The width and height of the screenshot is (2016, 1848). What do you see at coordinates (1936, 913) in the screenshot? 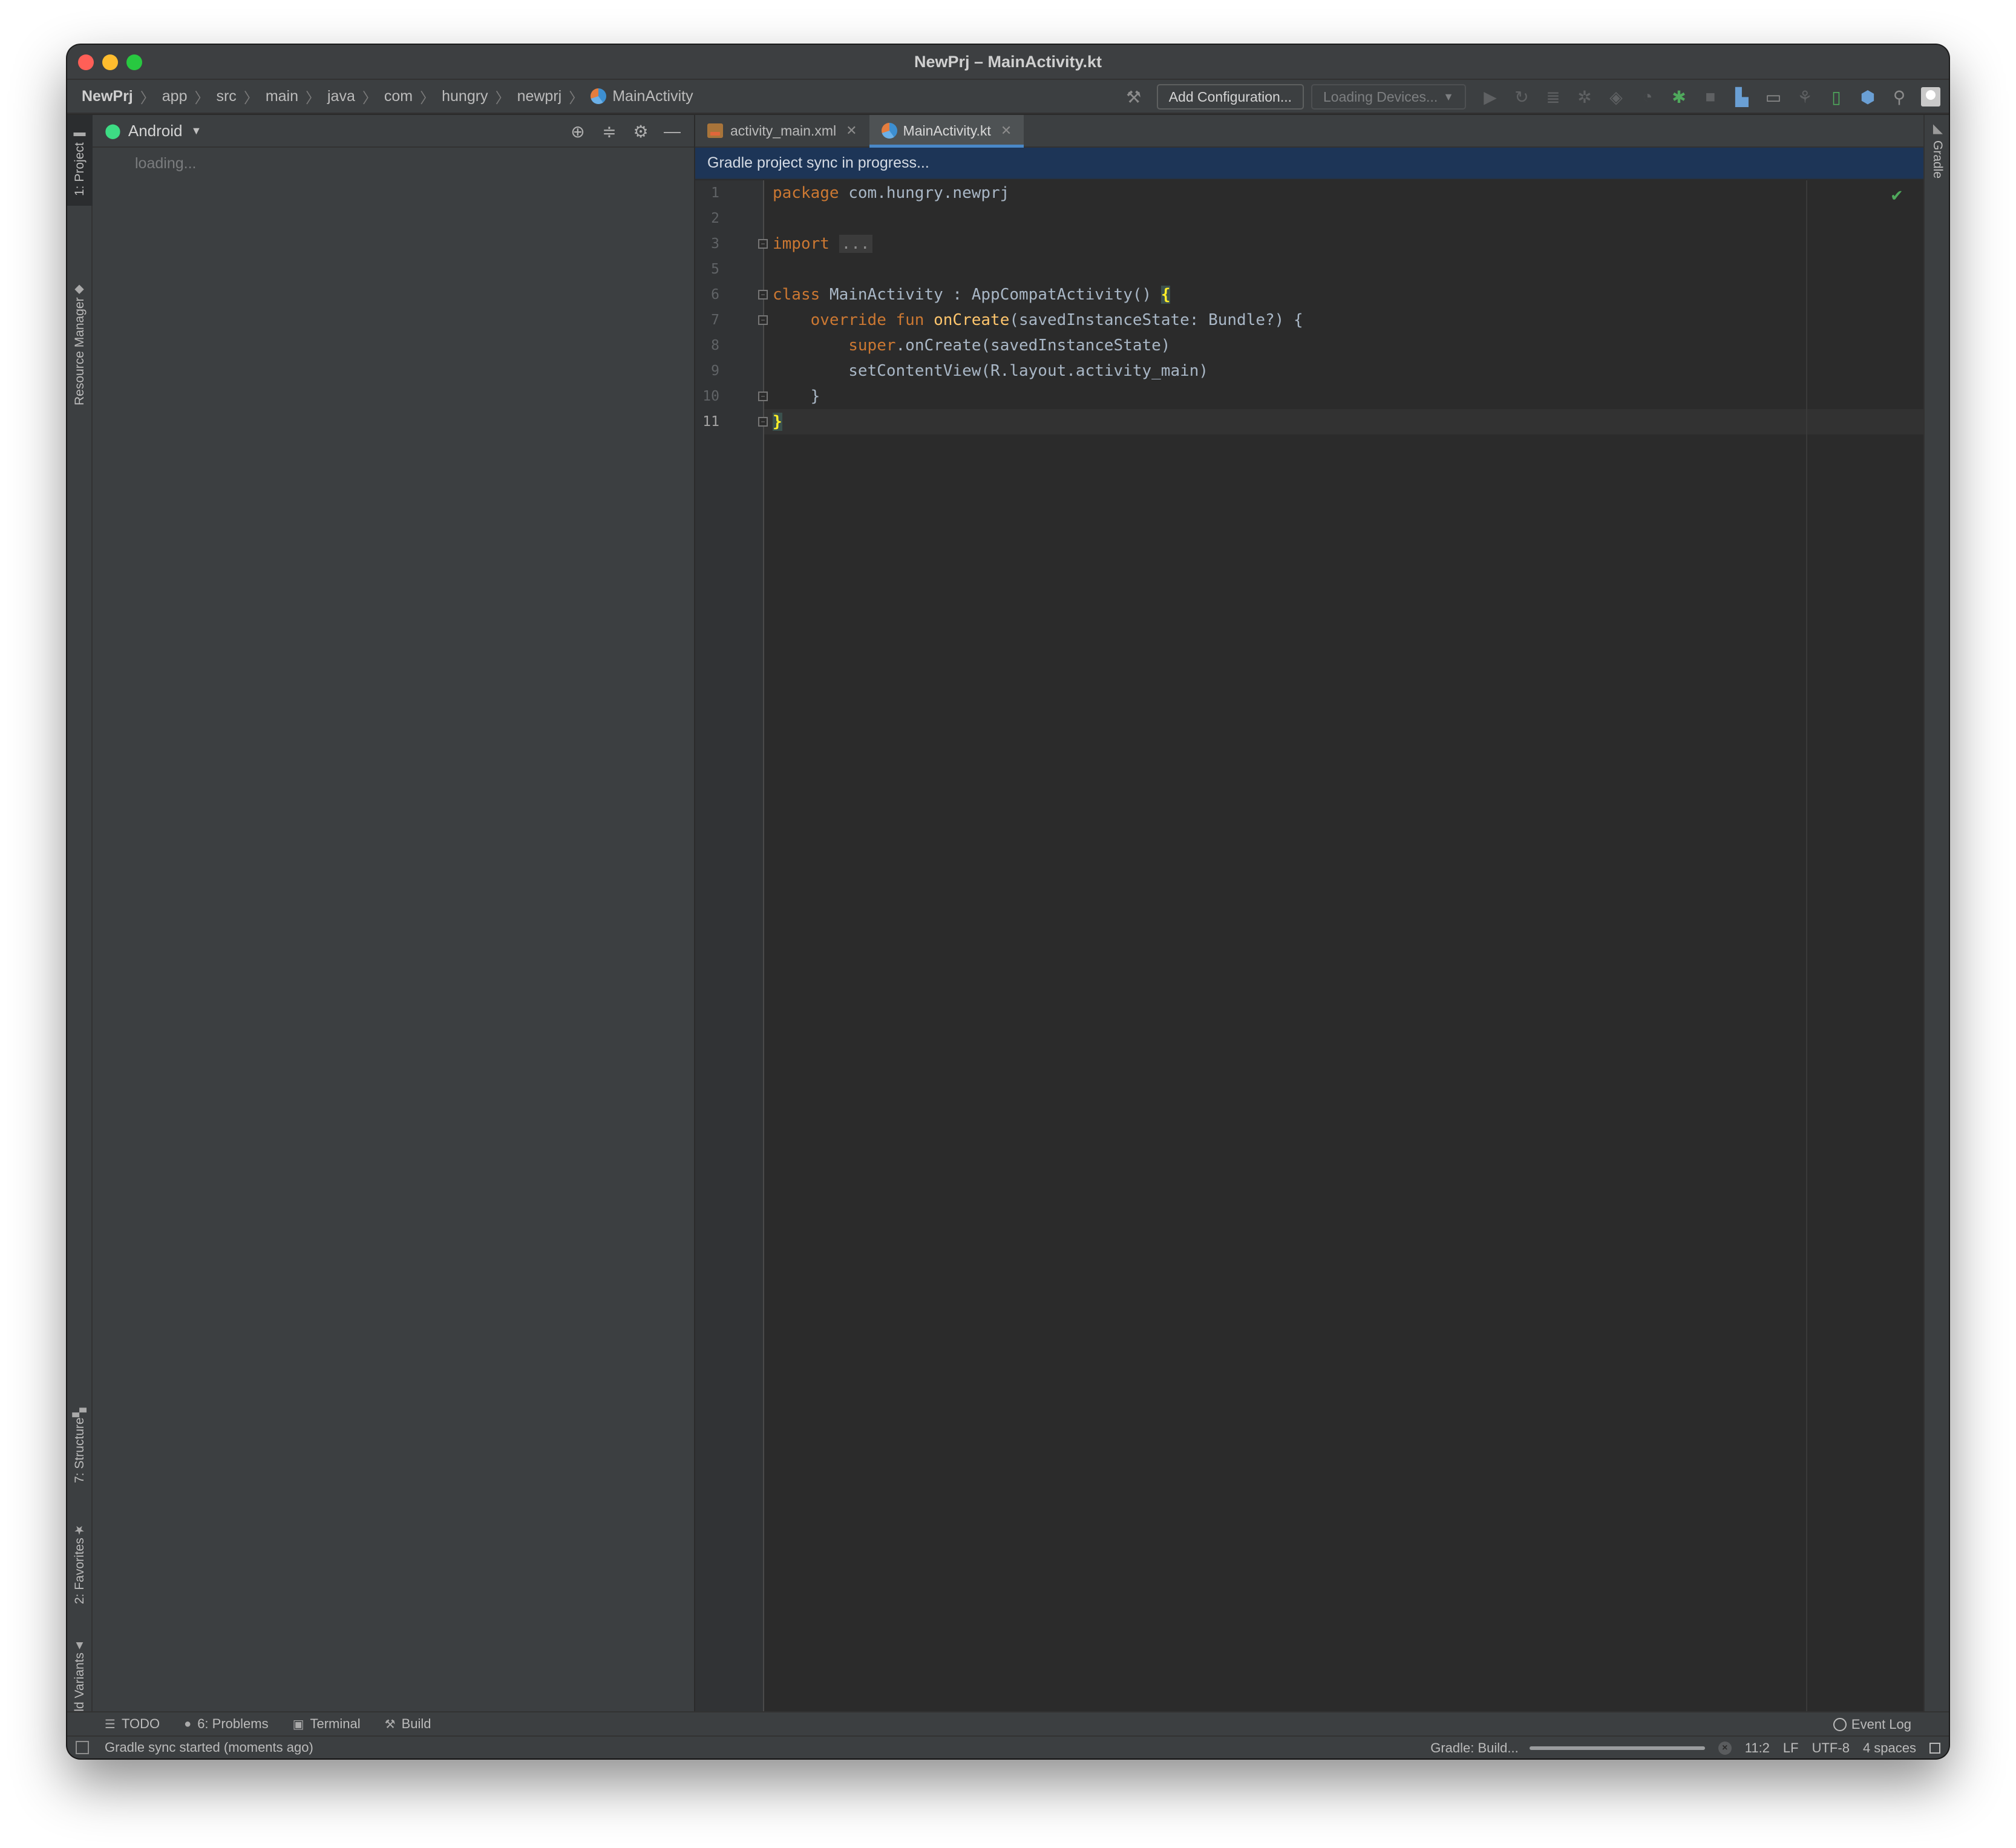
I see `right-tool-strip: ◣ Gradle` at bounding box center [1936, 913].